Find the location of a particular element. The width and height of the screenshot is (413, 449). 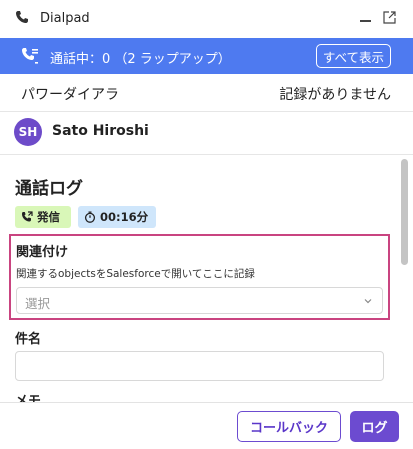

association-heading: 関連付け is located at coordinates (42, 252).